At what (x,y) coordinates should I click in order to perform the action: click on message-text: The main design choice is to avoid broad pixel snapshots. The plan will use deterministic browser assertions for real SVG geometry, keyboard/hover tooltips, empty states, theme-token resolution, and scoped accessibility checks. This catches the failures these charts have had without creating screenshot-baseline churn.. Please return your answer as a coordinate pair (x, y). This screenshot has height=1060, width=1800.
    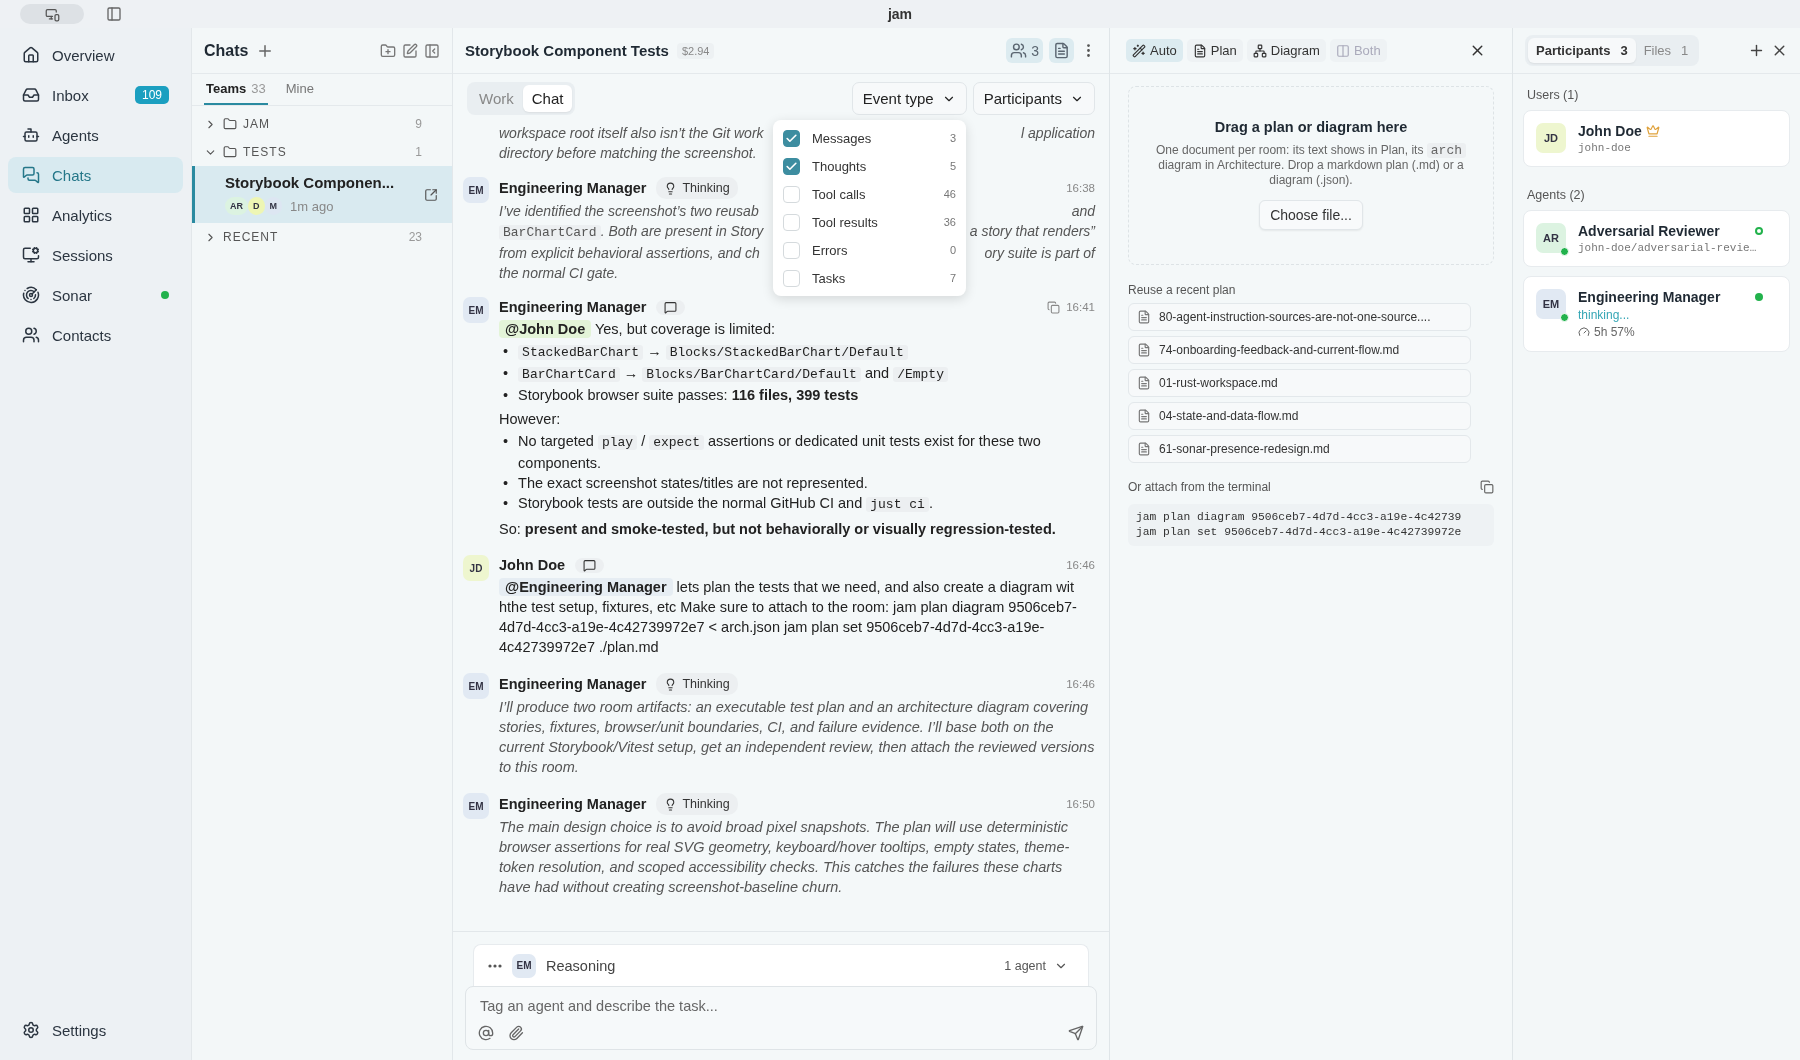
    Looking at the image, I should click on (785, 857).